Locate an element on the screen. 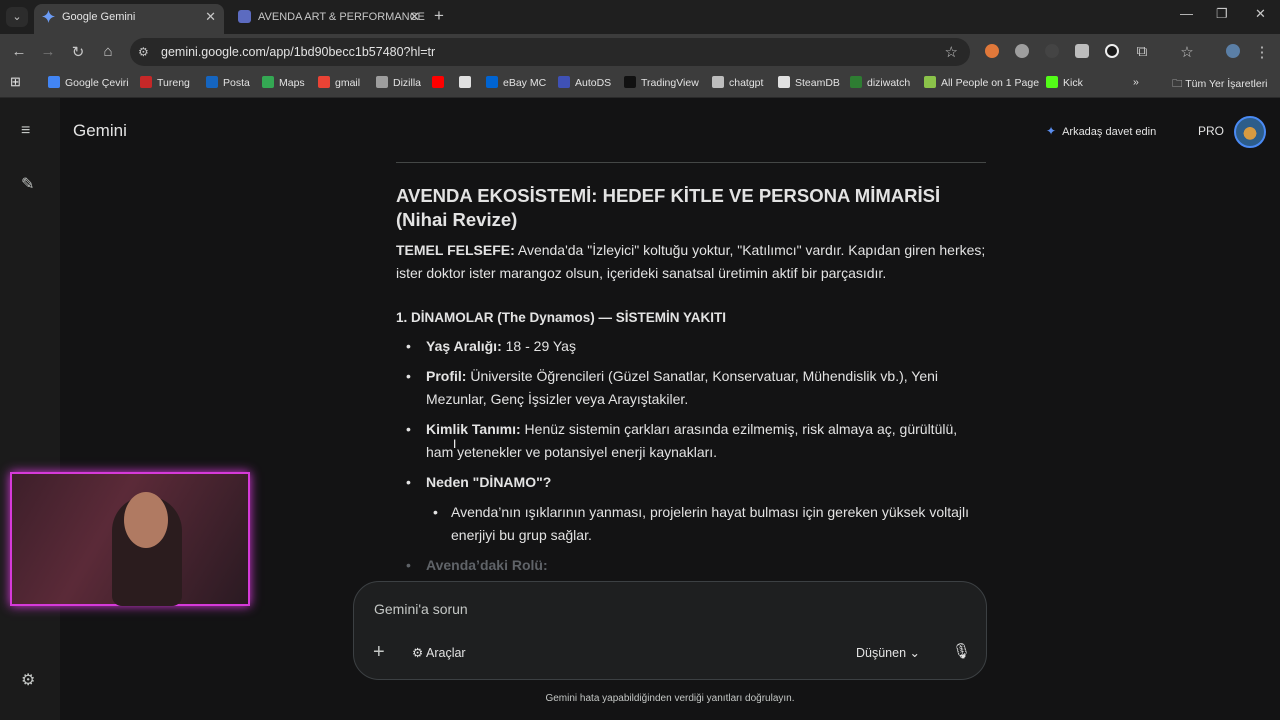 The image size is (1280, 720). bookmark-item: Tureng is located at coordinates (165, 82).